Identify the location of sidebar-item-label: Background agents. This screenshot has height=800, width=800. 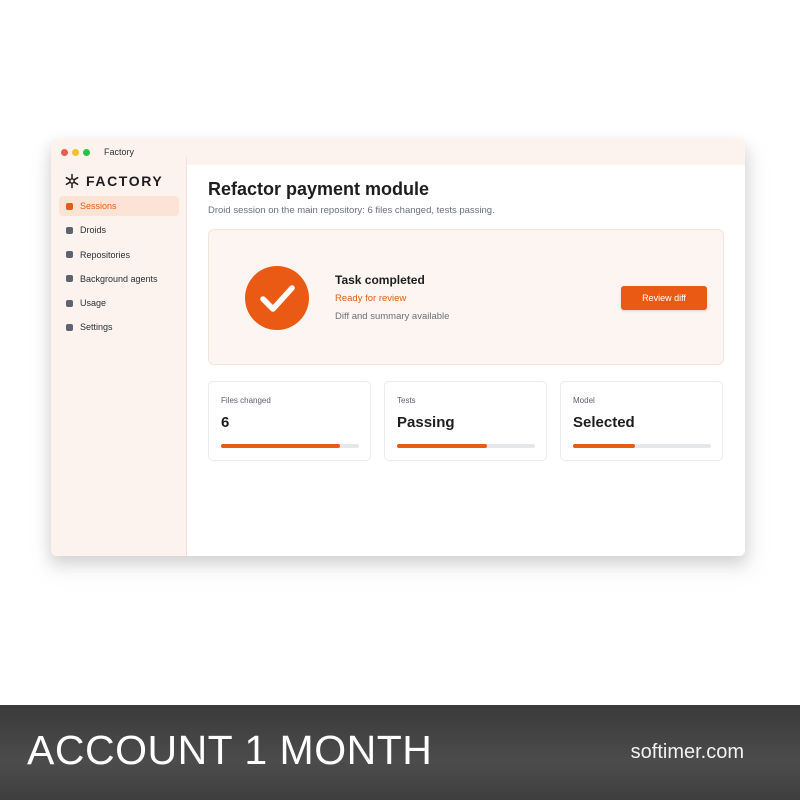
(119, 278).